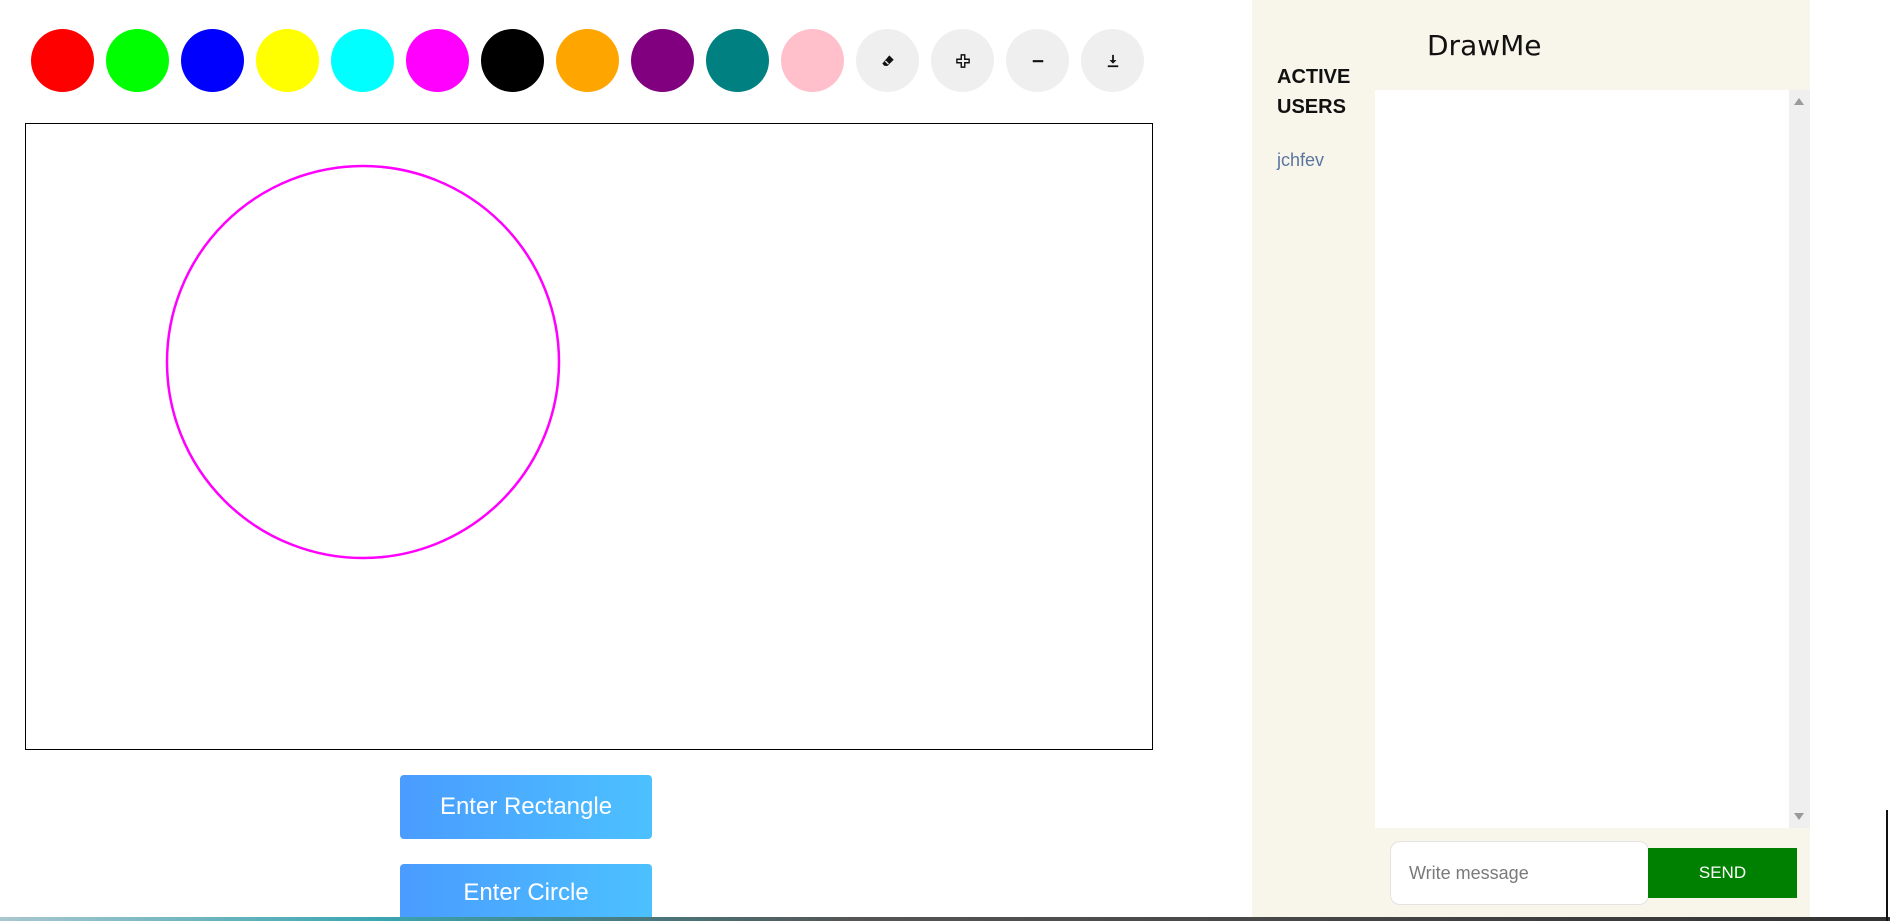 Image resolution: width=1890 pixels, height=921 pixels. What do you see at coordinates (1799, 816) in the screenshot?
I see `scroll-down-arrow-icon` at bounding box center [1799, 816].